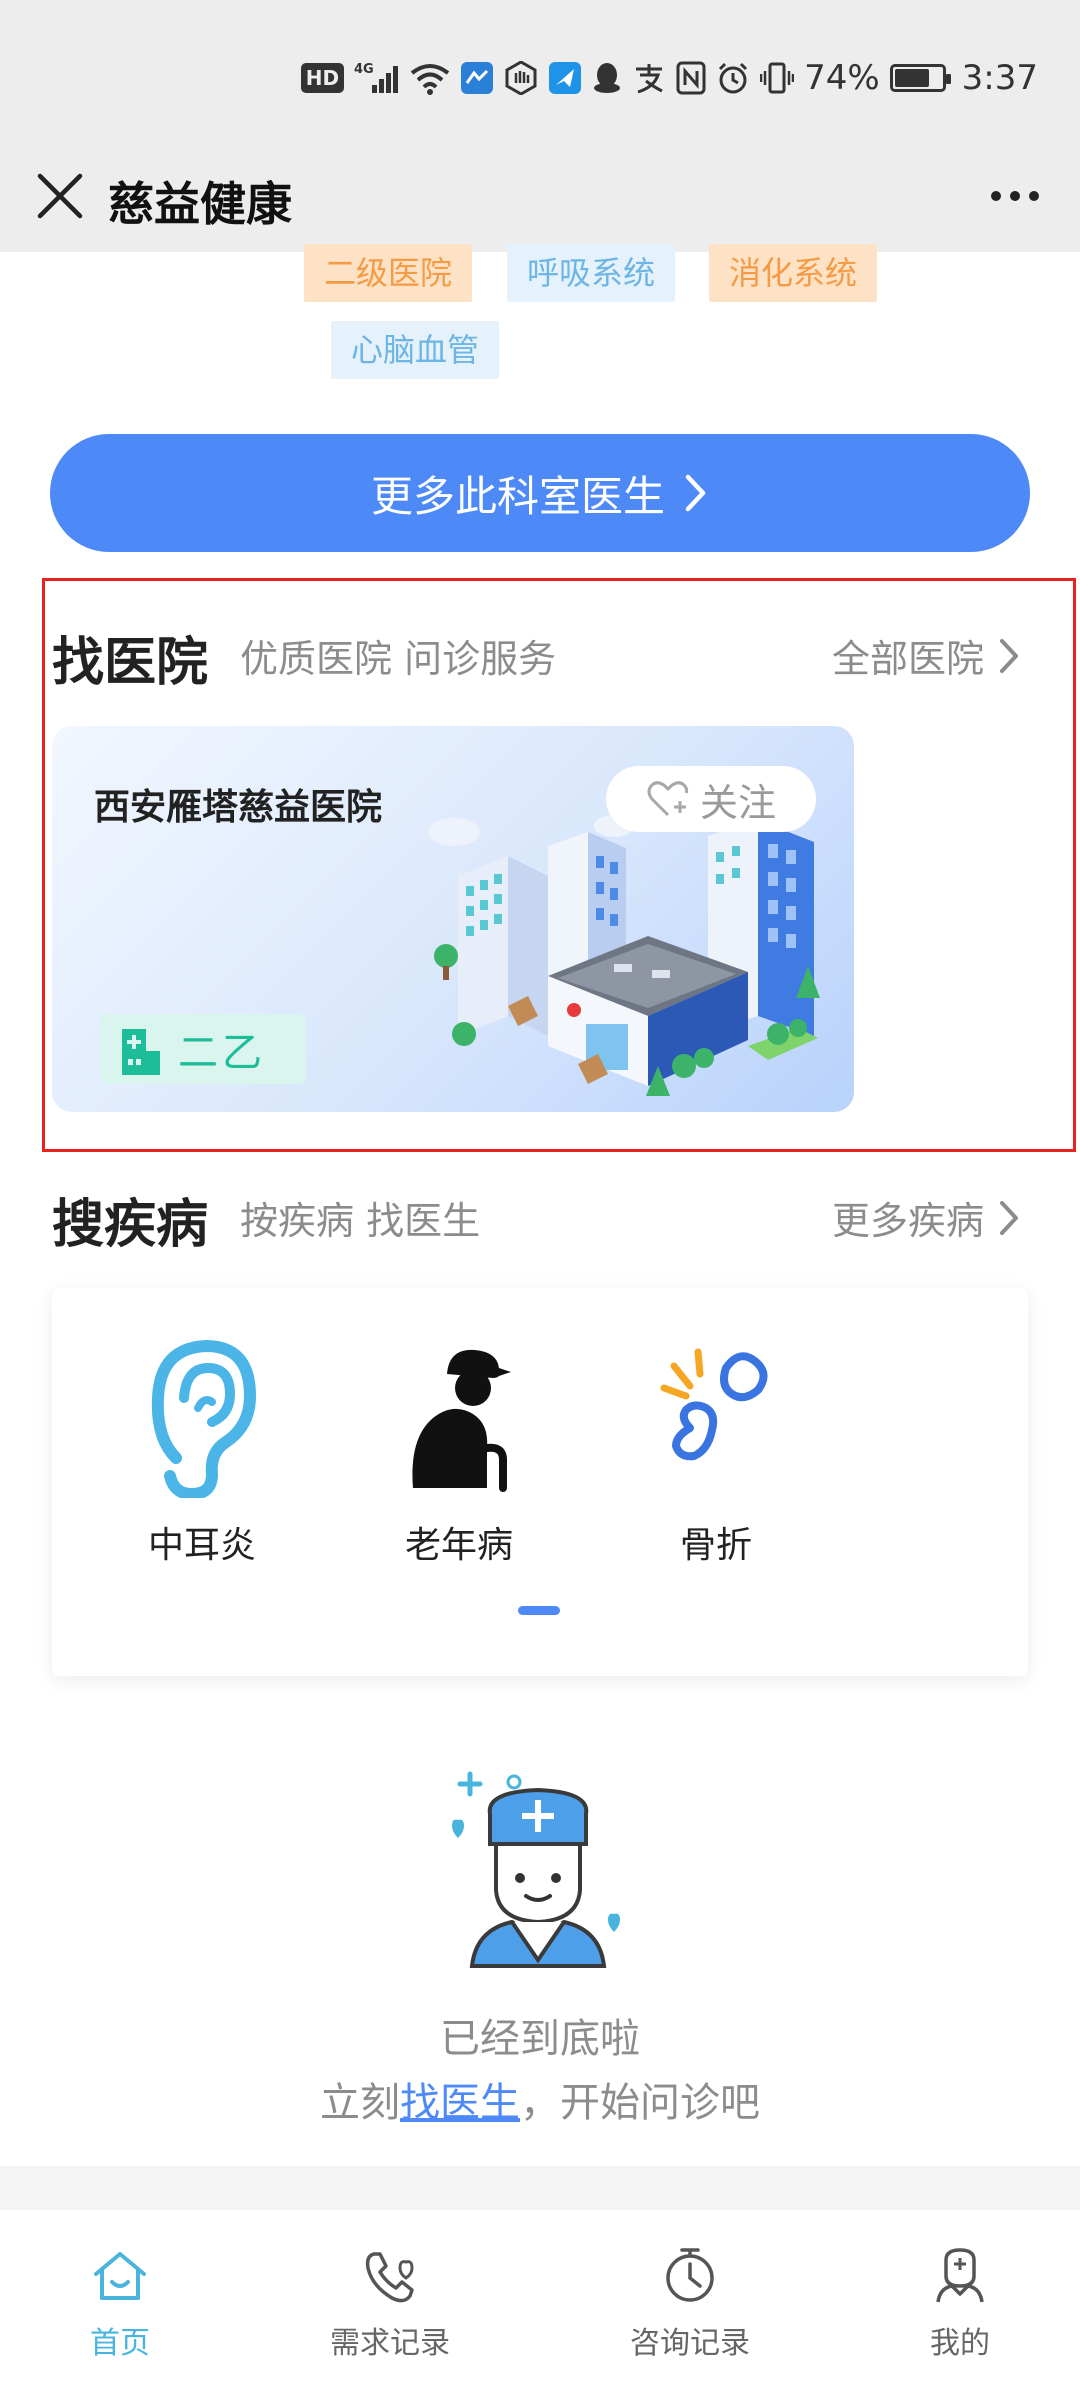 The width and height of the screenshot is (1080, 2400). I want to click on battery-icon, so click(920, 78).